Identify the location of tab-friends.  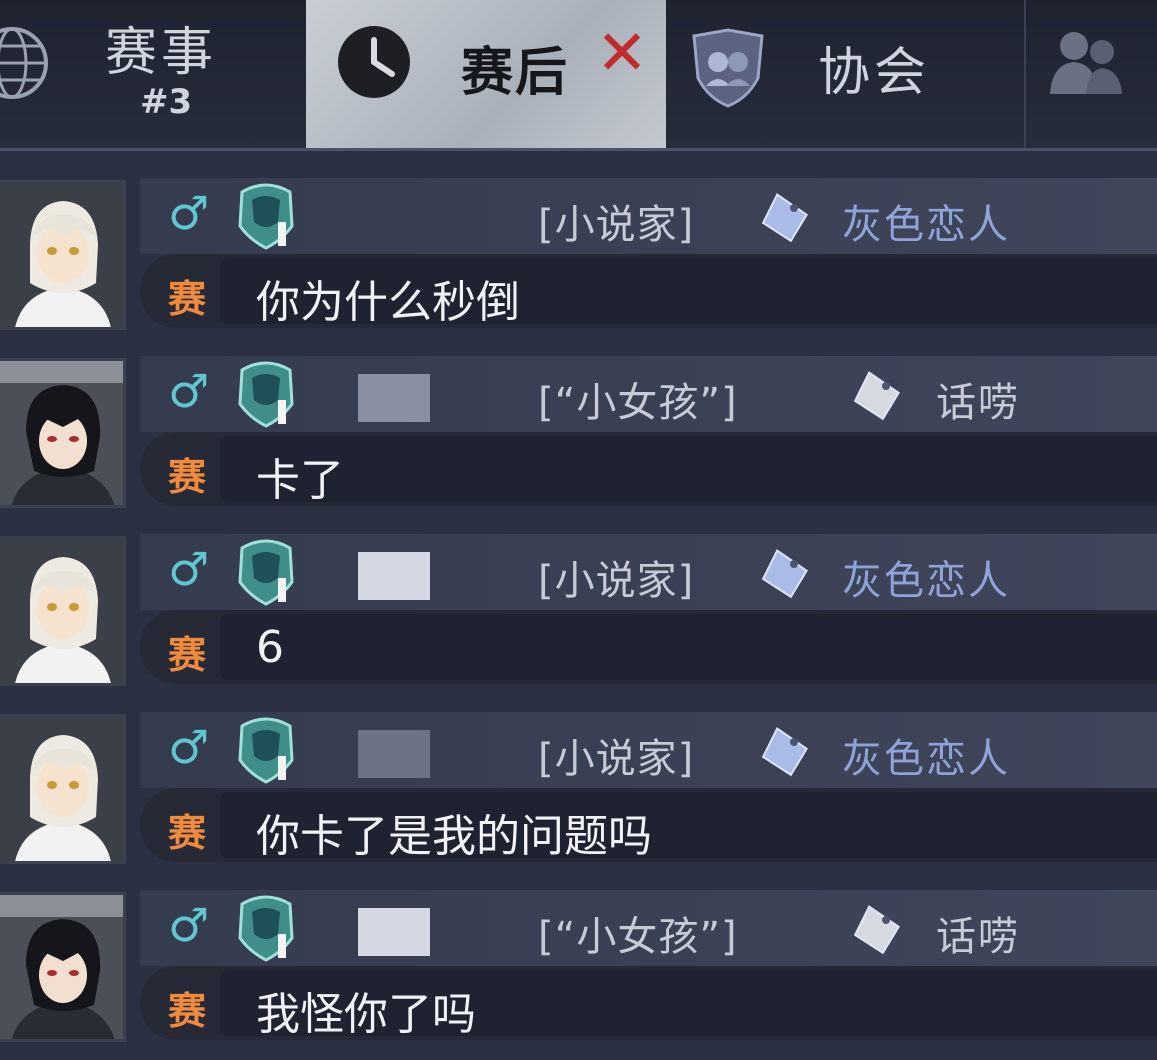
(1090, 74).